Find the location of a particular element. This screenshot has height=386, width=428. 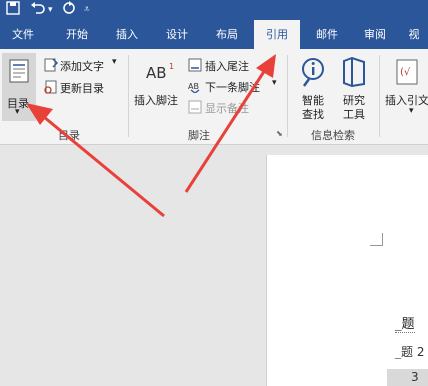

toc-heading: _题 is located at coordinates (405, 323).